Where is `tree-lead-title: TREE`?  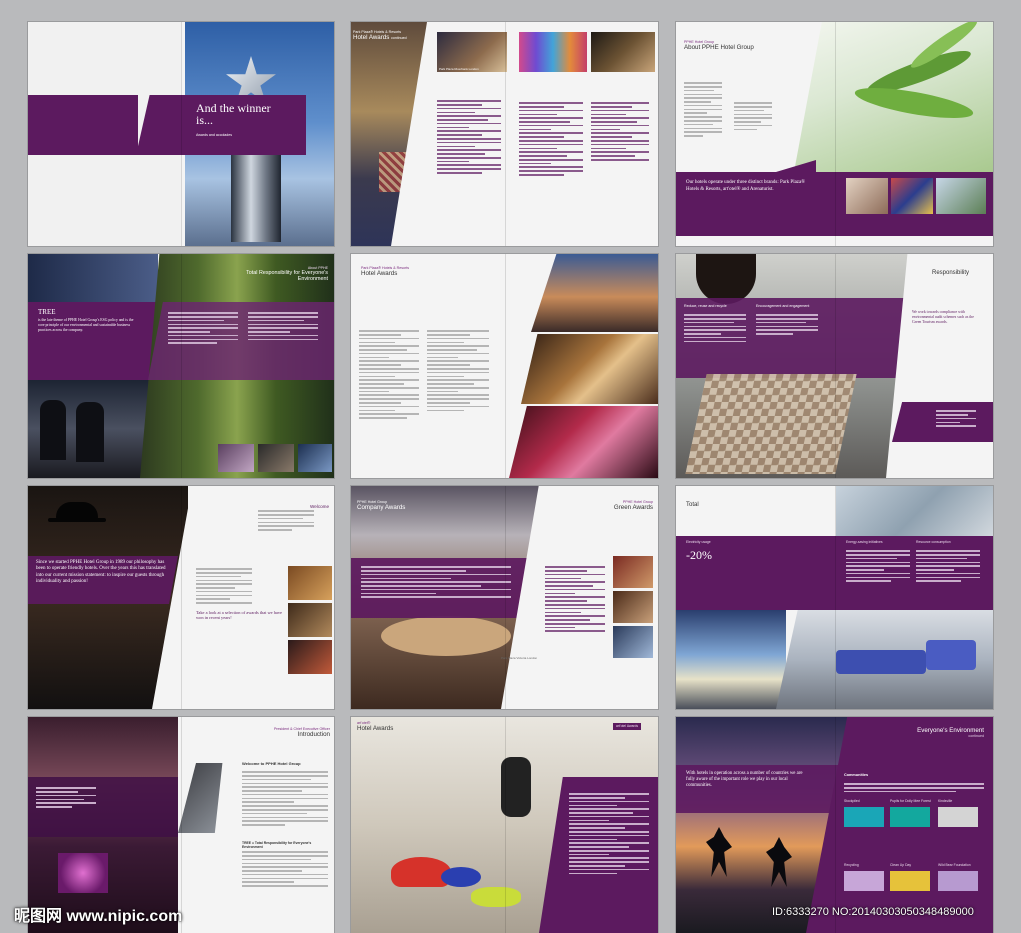
tree-lead-title: TREE is located at coordinates (47, 312).